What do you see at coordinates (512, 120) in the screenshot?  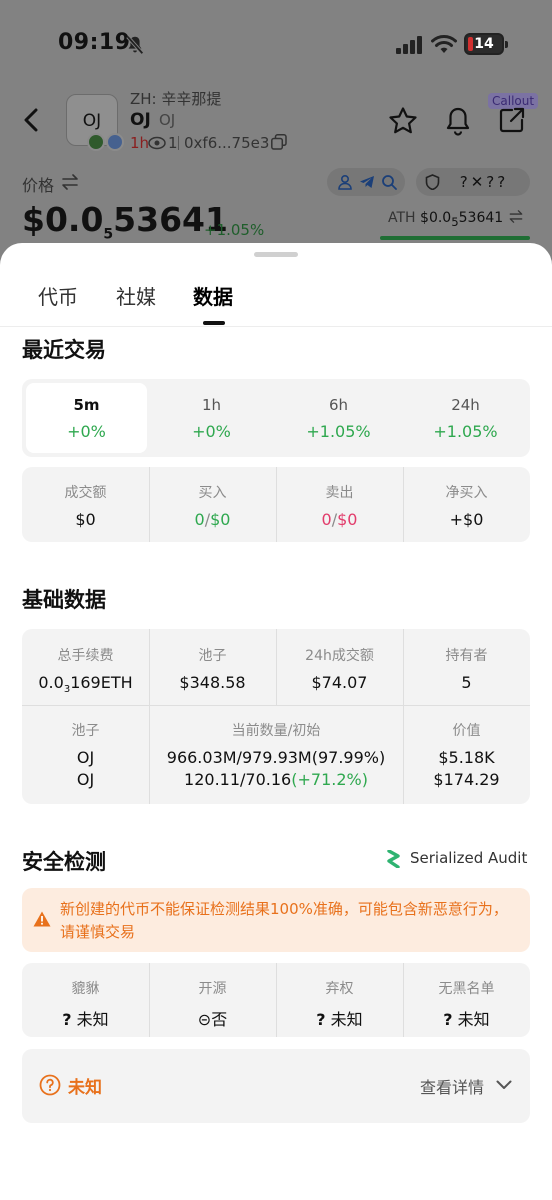 I see `share-icon` at bounding box center [512, 120].